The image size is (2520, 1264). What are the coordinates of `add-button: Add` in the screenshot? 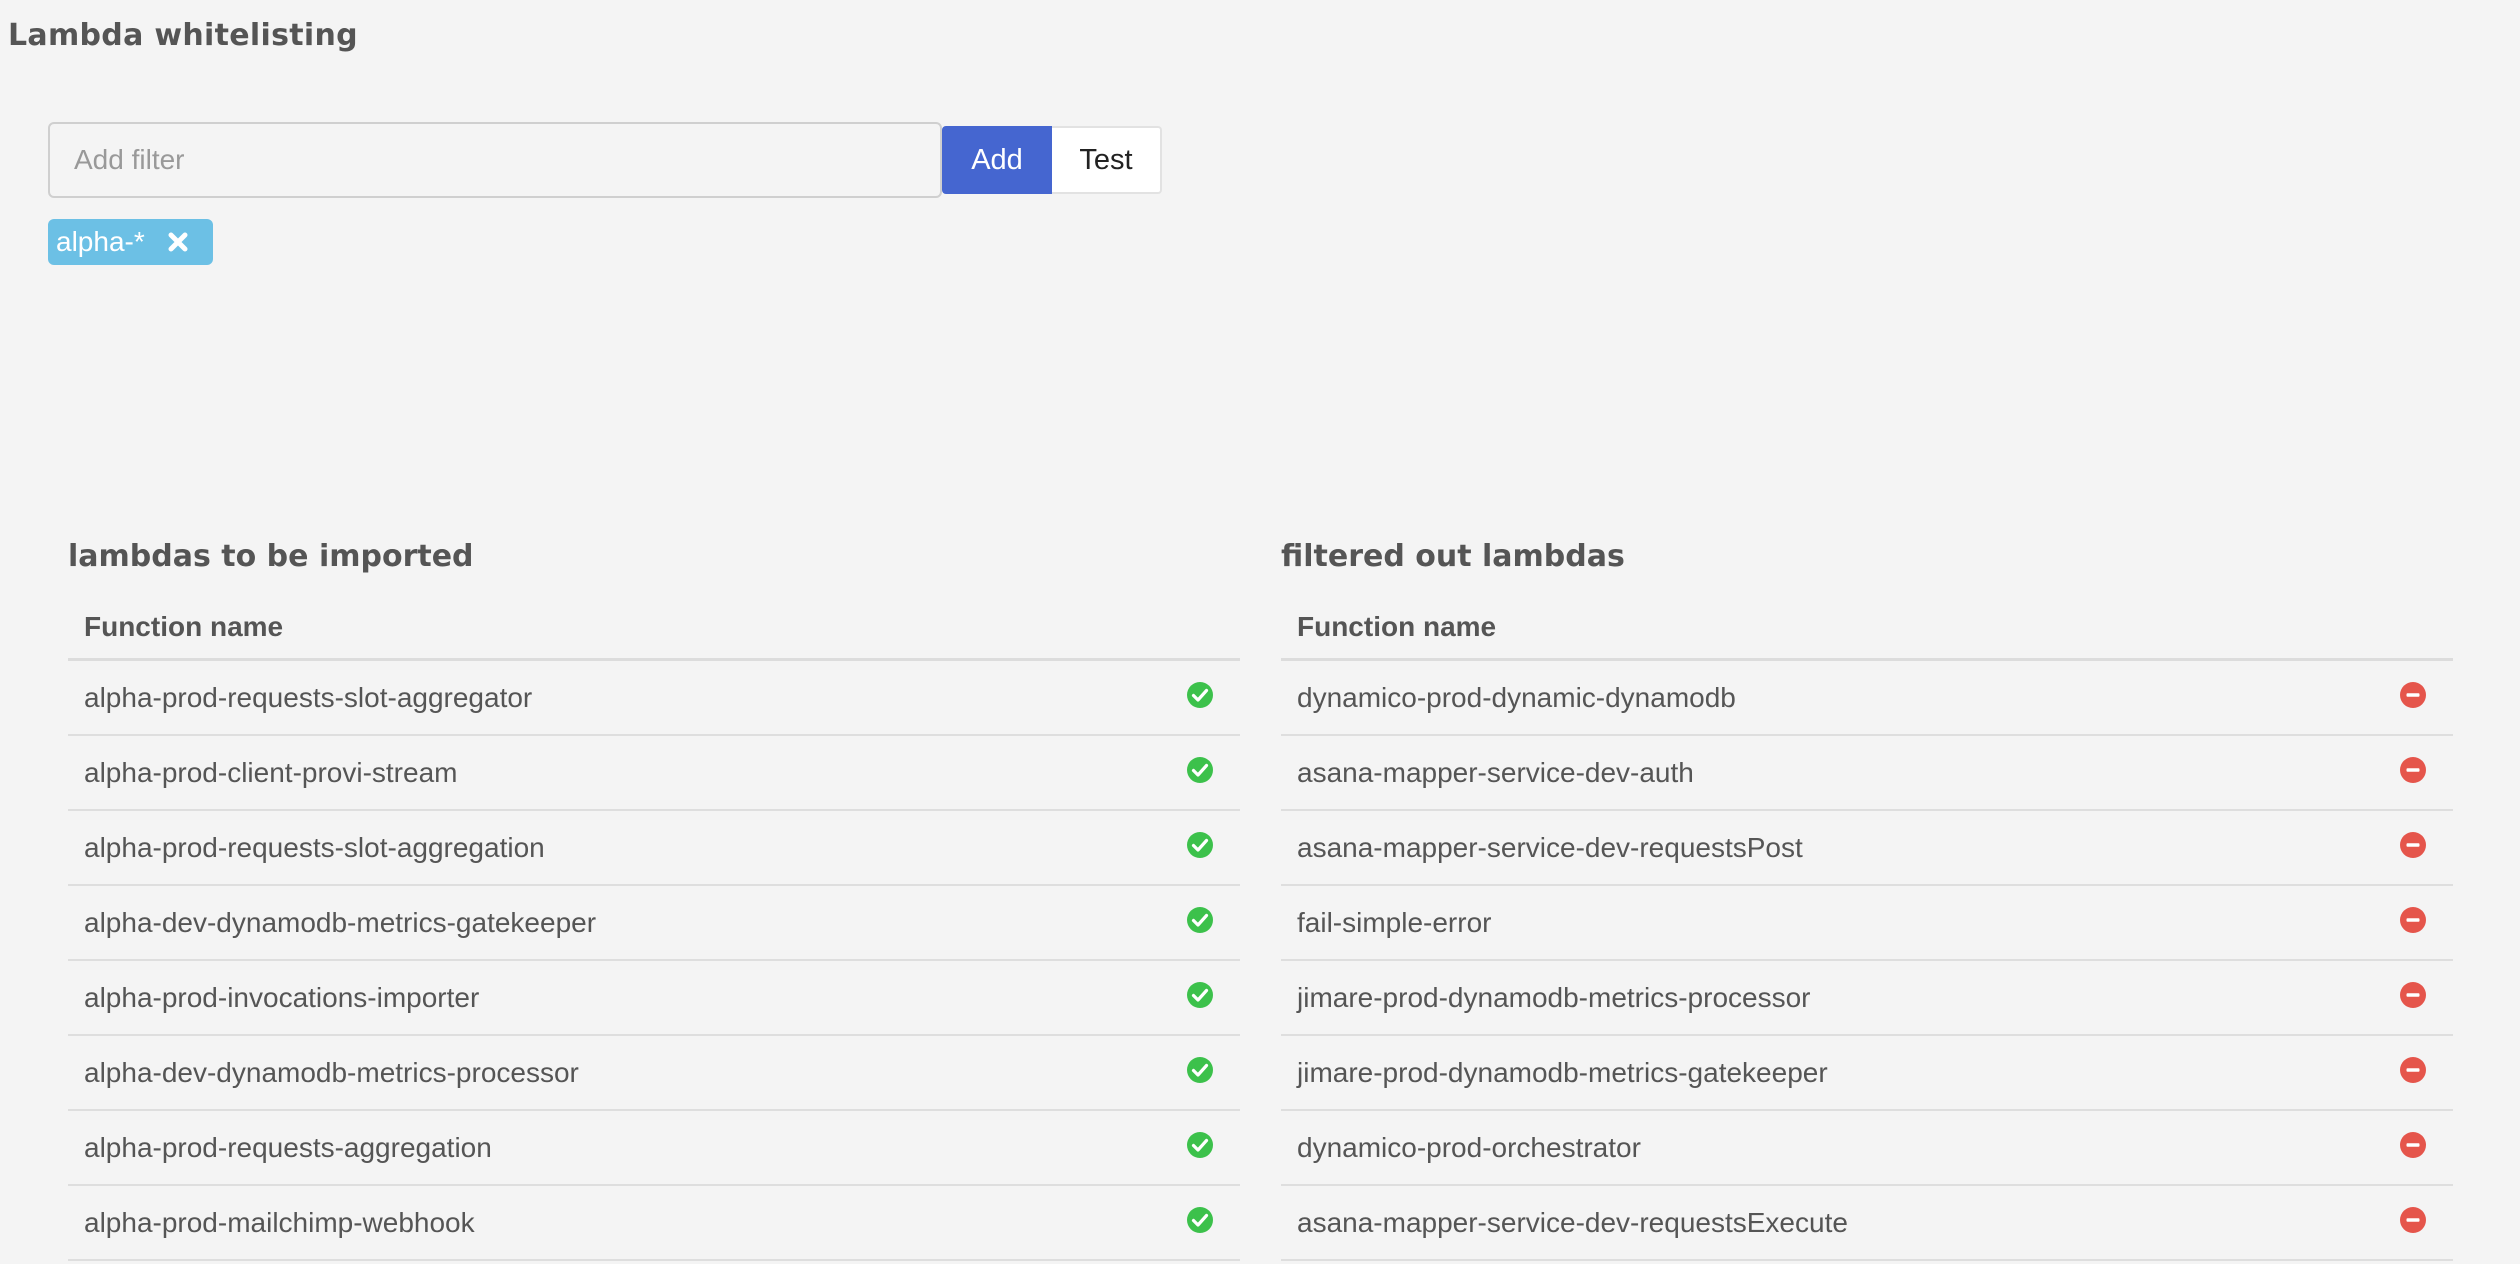 It's located at (997, 160).